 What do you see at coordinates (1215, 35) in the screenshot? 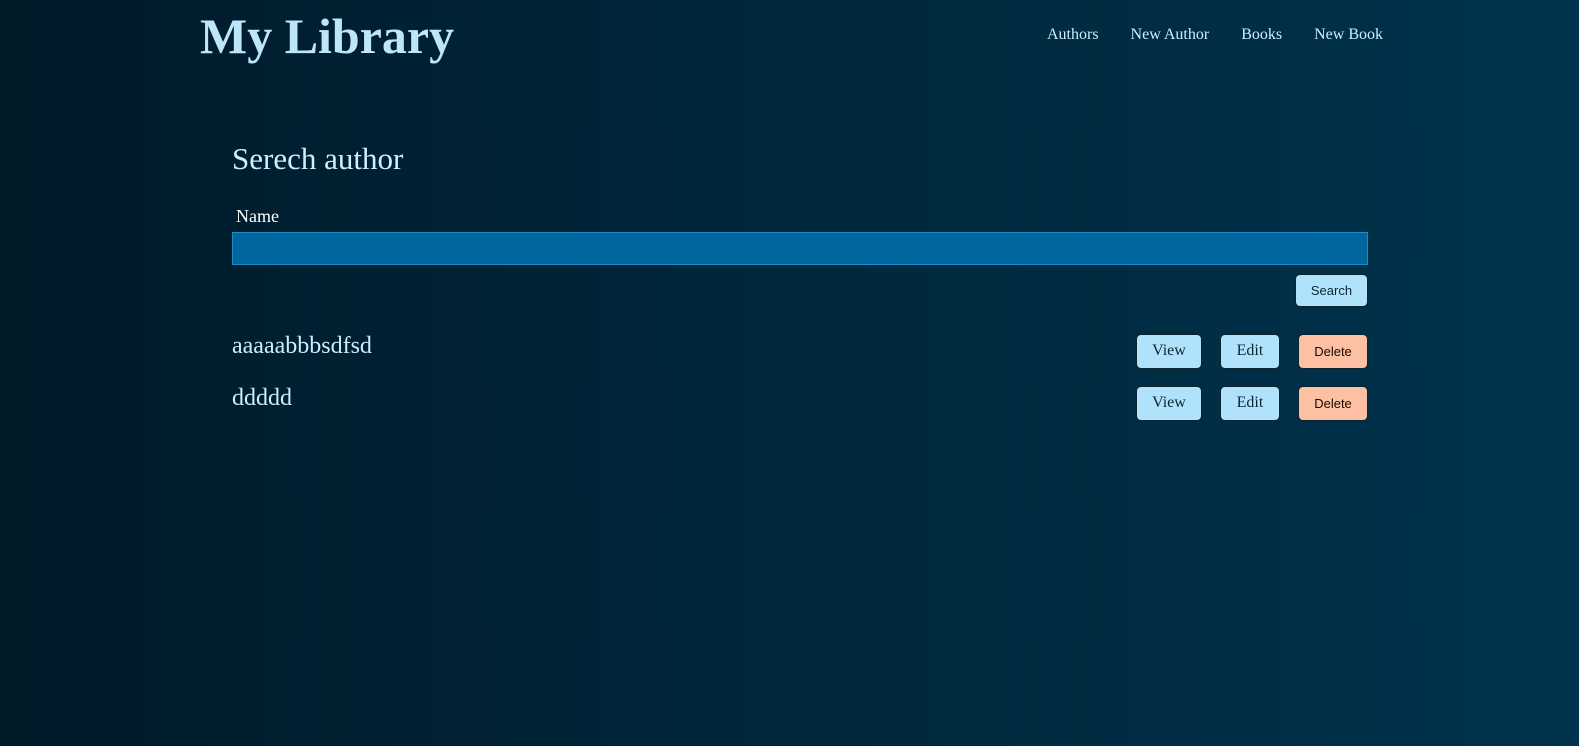
I see `main-nav: Authors New Author Books New Book` at bounding box center [1215, 35].